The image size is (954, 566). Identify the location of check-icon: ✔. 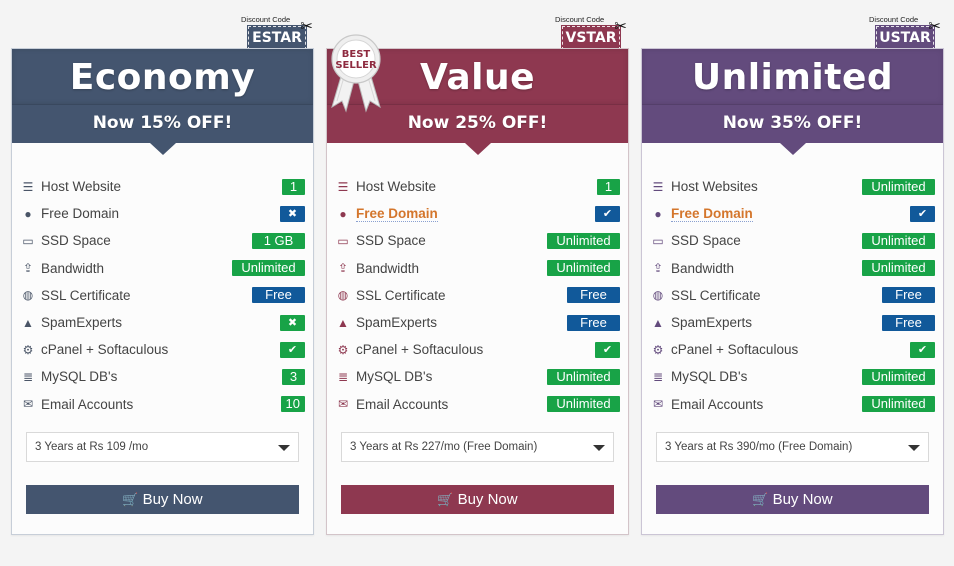
(607, 349).